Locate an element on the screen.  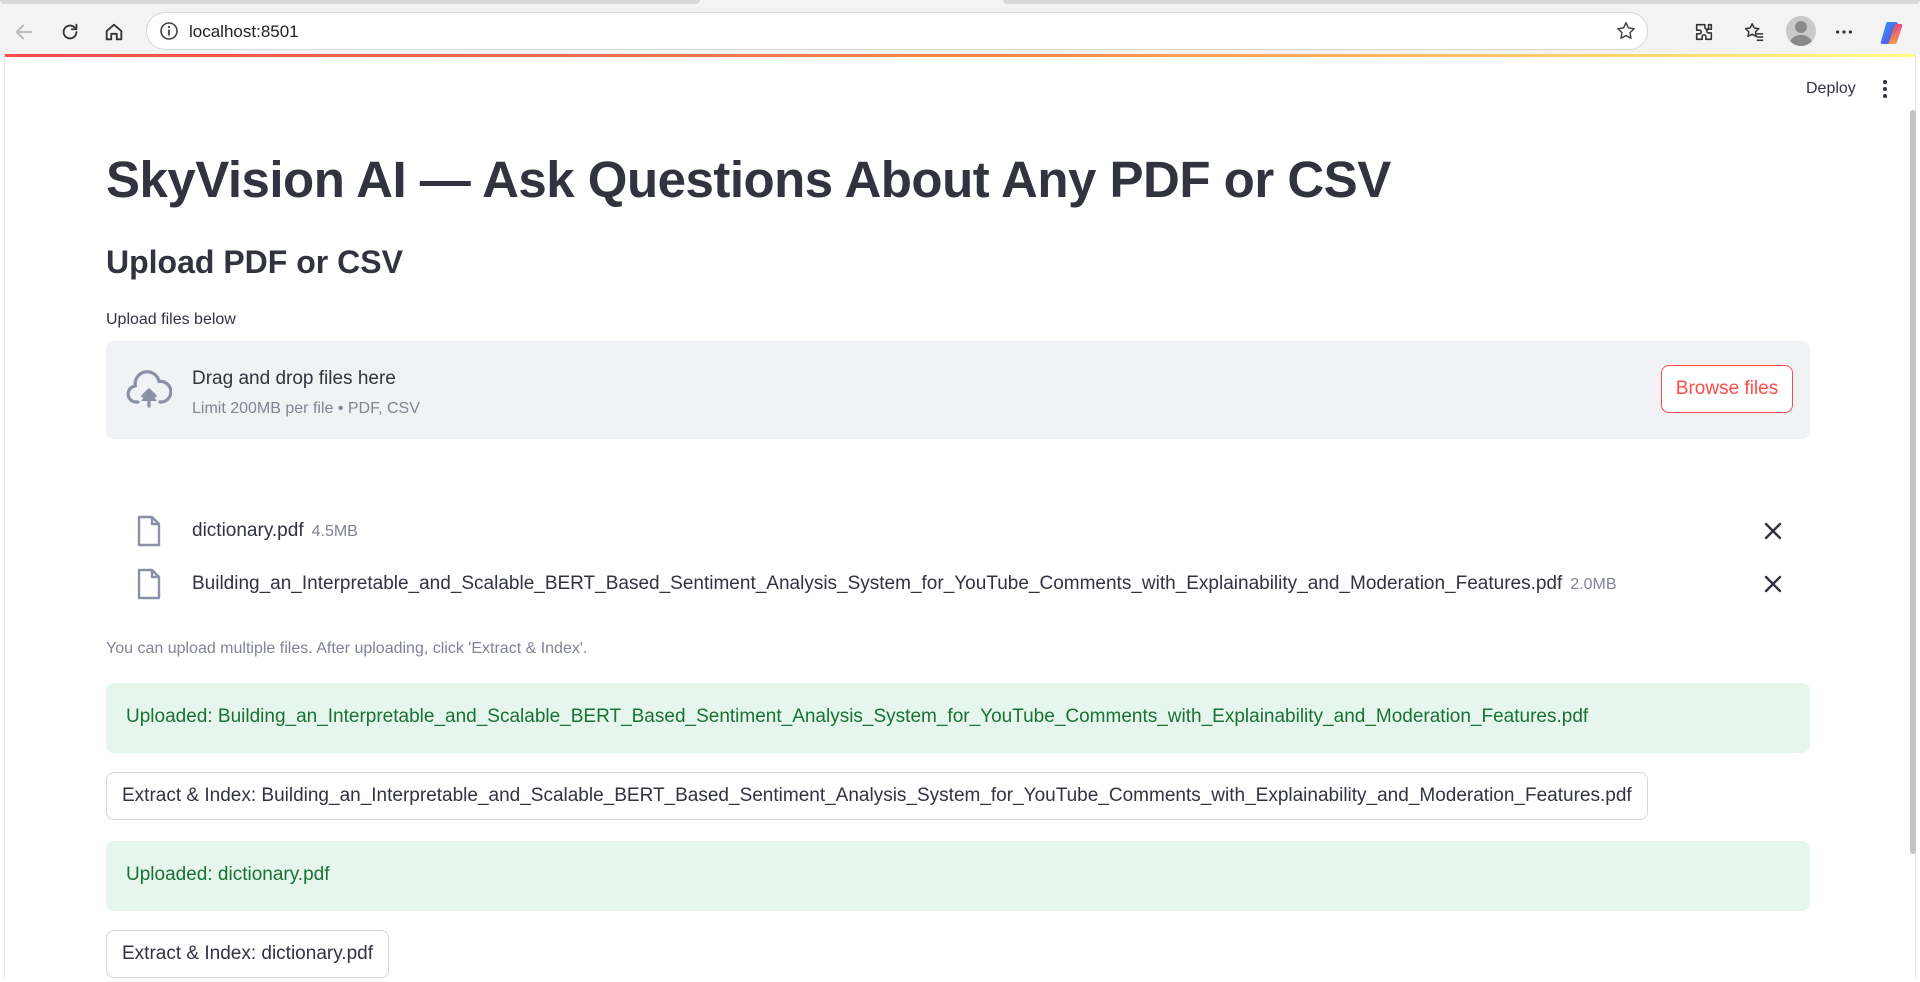
header-decoration is located at coordinates (960, 55).